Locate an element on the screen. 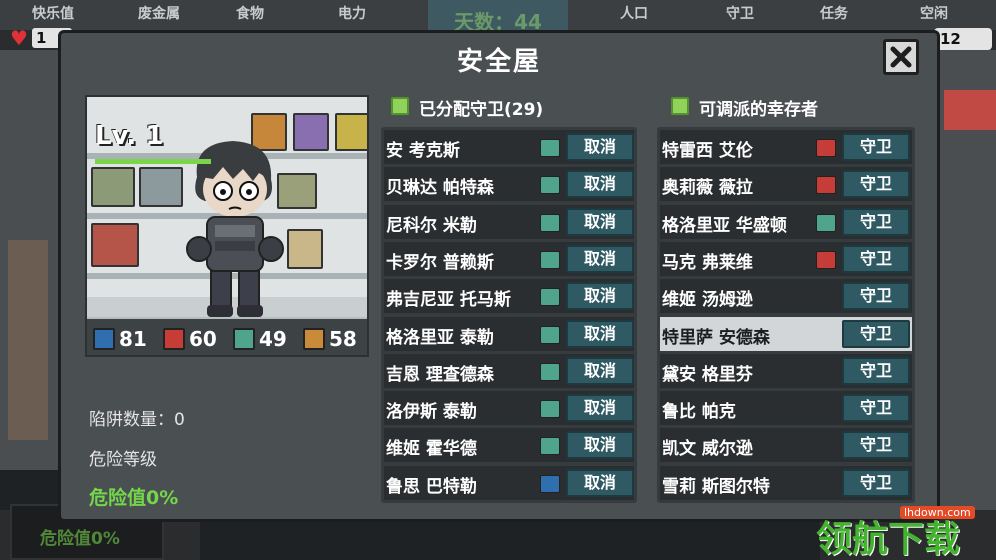  assigned-header: 已分配守卫(29) is located at coordinates (481, 110).